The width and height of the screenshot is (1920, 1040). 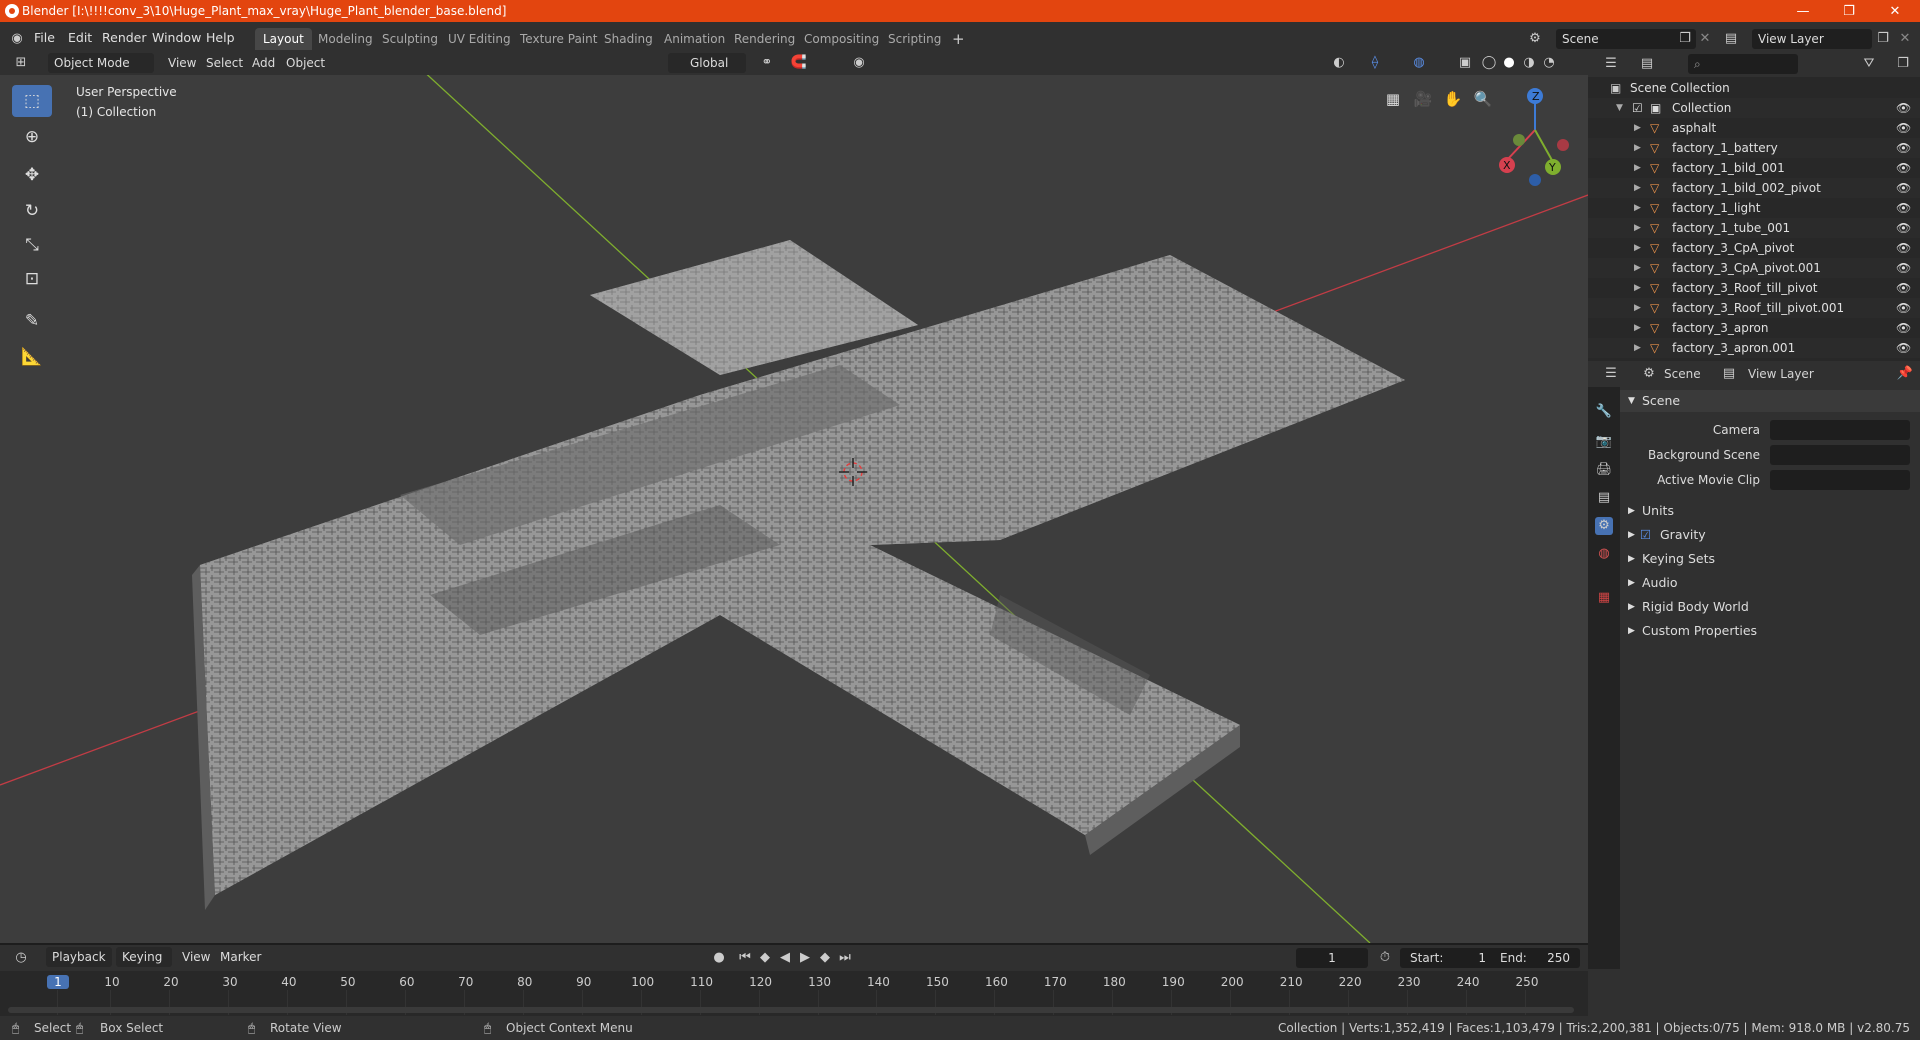 I want to click on mode-selector: Object Mode, so click(x=101, y=63).